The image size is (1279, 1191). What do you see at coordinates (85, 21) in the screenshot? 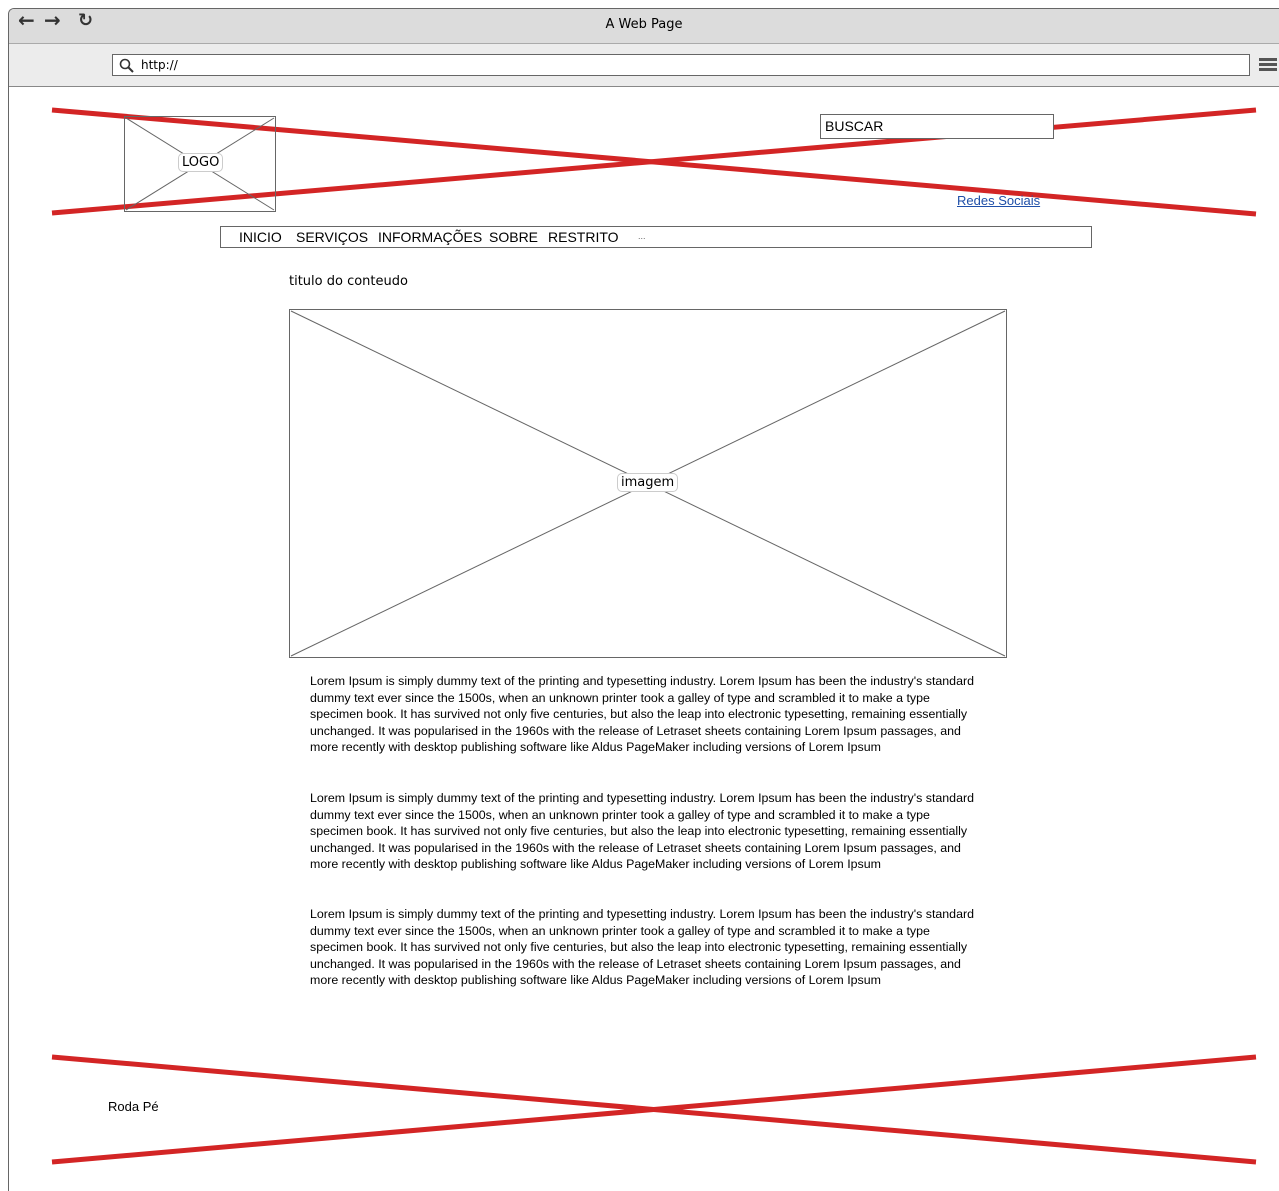
I see `reload-icon: ↻` at bounding box center [85, 21].